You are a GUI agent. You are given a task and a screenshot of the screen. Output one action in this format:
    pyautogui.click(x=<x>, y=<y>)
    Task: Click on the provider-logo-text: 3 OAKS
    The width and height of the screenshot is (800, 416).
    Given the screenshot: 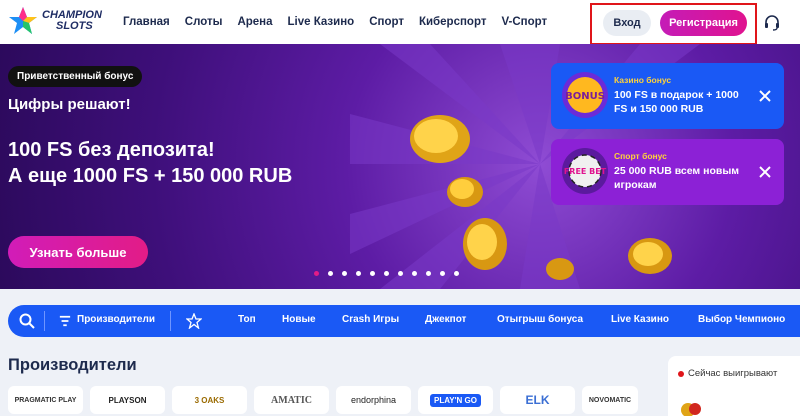 What is the action you would take?
    pyautogui.click(x=209, y=400)
    